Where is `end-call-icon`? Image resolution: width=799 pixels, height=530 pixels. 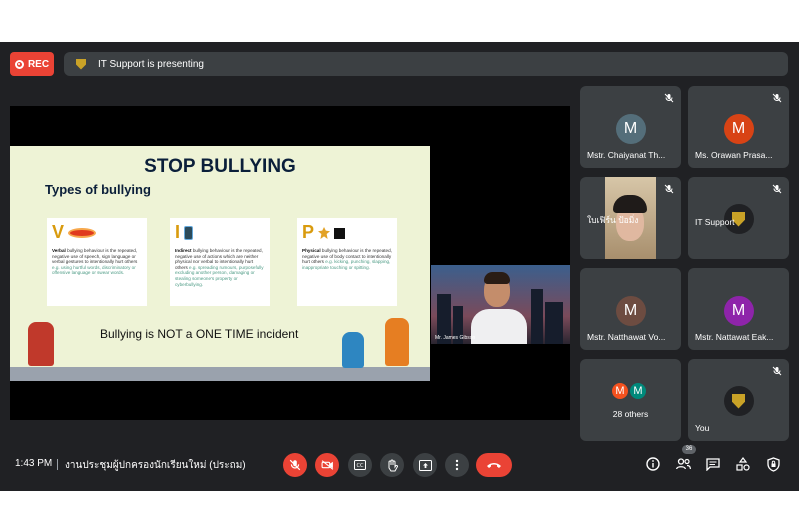
end-call-icon is located at coordinates (494, 465).